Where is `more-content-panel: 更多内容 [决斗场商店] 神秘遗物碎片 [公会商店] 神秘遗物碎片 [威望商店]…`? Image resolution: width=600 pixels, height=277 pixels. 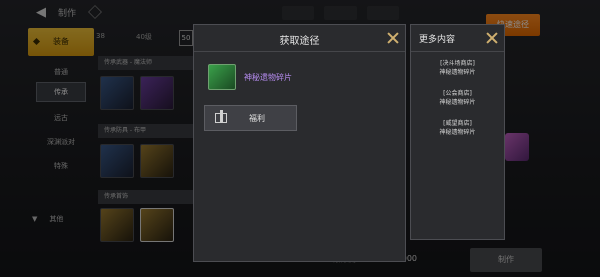
more-content-panel: 更多内容 [决斗场商店] 神秘遗物碎片 [公会商店] 神秘遗物碎片 [威望商店]… is located at coordinates (457, 132).